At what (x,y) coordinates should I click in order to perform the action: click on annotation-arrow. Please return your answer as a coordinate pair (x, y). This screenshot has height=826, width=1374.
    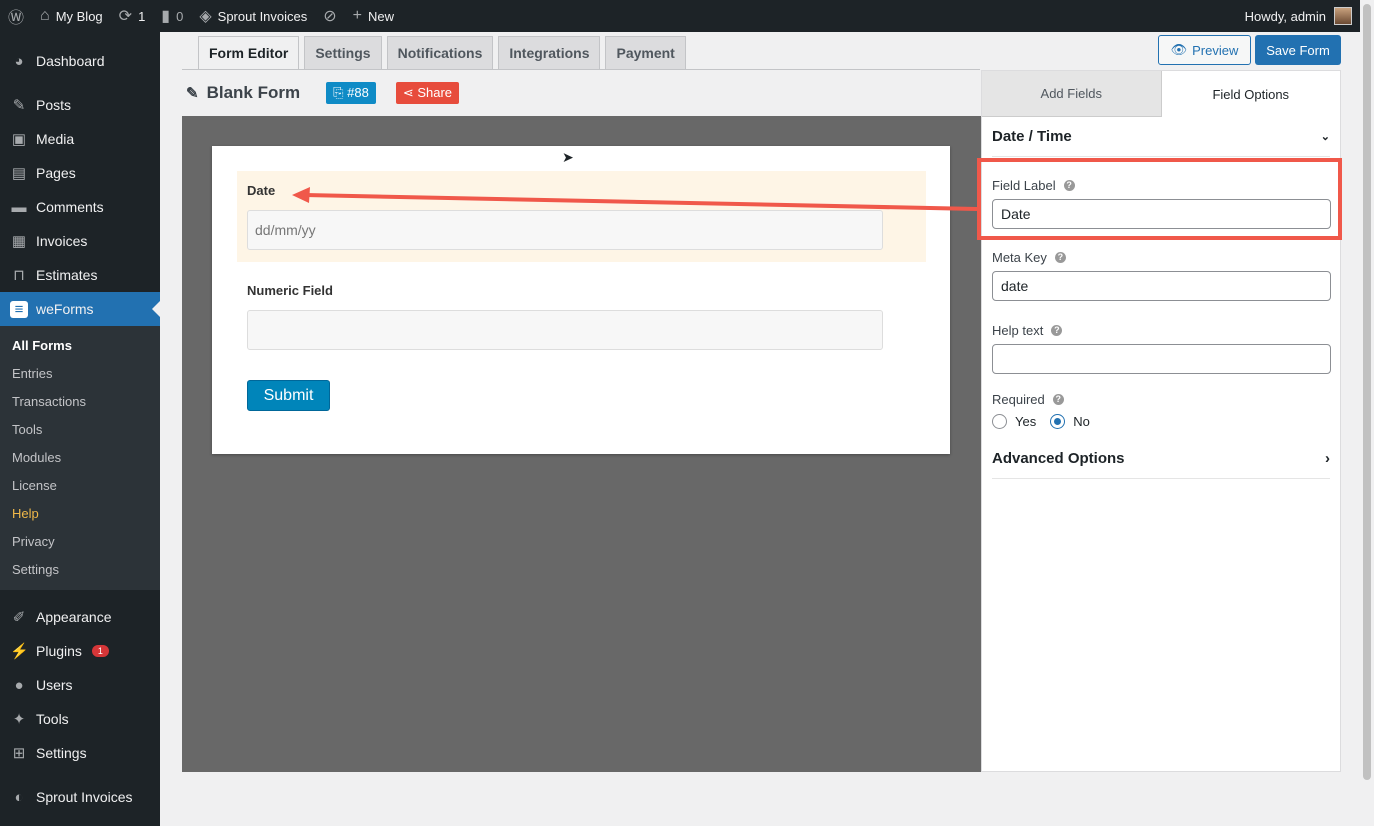
    Looking at the image, I should click on (635, 199).